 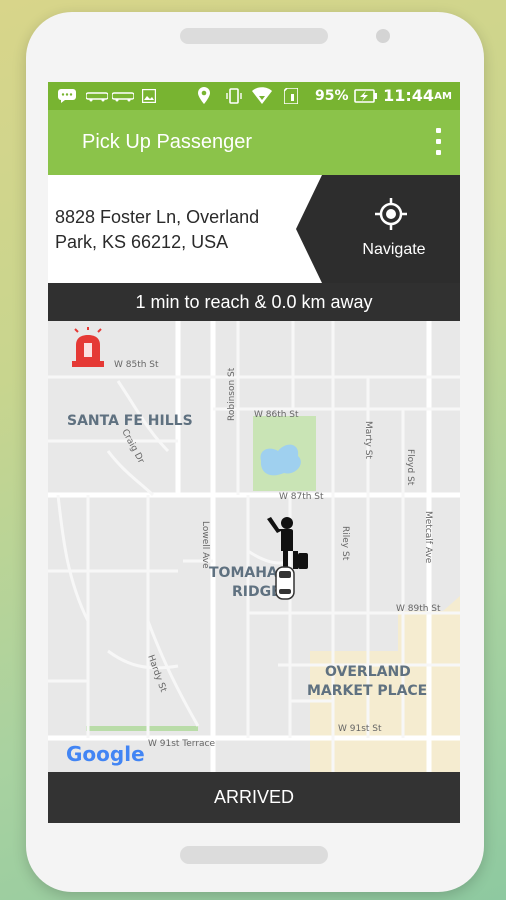 I want to click on status-bar: 95% 11:44 AM, so click(x=254, y=96).